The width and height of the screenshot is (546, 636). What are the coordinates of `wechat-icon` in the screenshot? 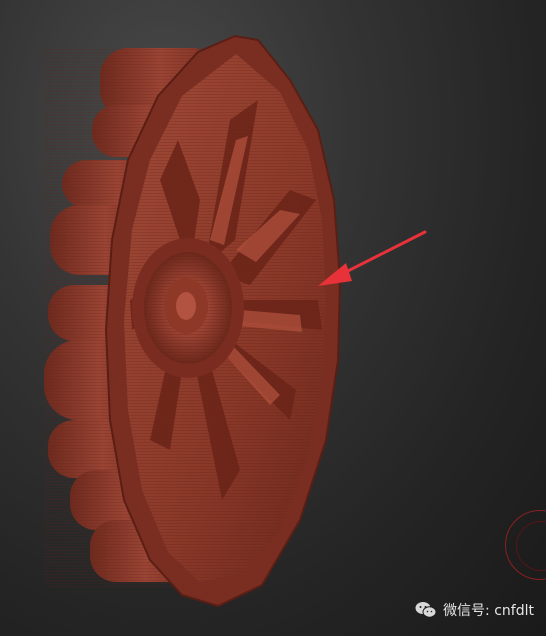 It's located at (426, 610).